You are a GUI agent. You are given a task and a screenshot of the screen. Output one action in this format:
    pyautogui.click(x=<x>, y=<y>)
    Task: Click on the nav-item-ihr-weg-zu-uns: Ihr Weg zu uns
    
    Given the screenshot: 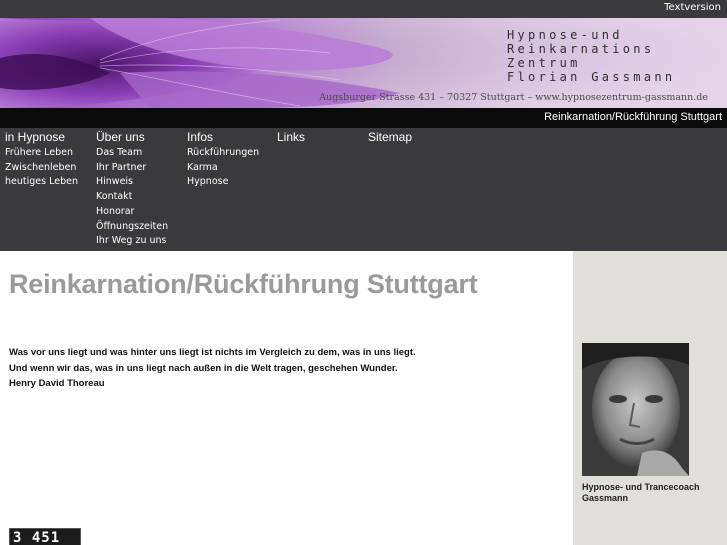 What is the action you would take?
    pyautogui.click(x=132, y=241)
    